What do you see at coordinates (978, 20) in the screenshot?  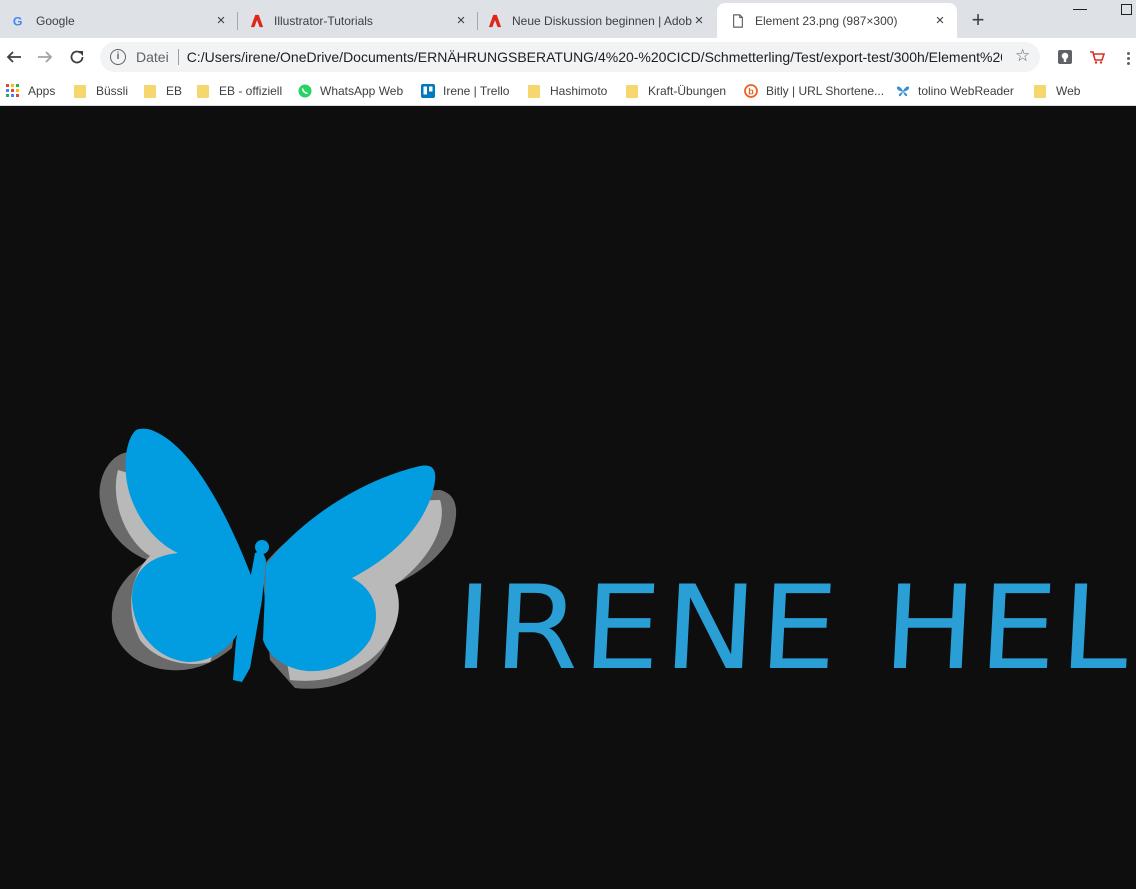 I see `new-tab-plus-icon: +` at bounding box center [978, 20].